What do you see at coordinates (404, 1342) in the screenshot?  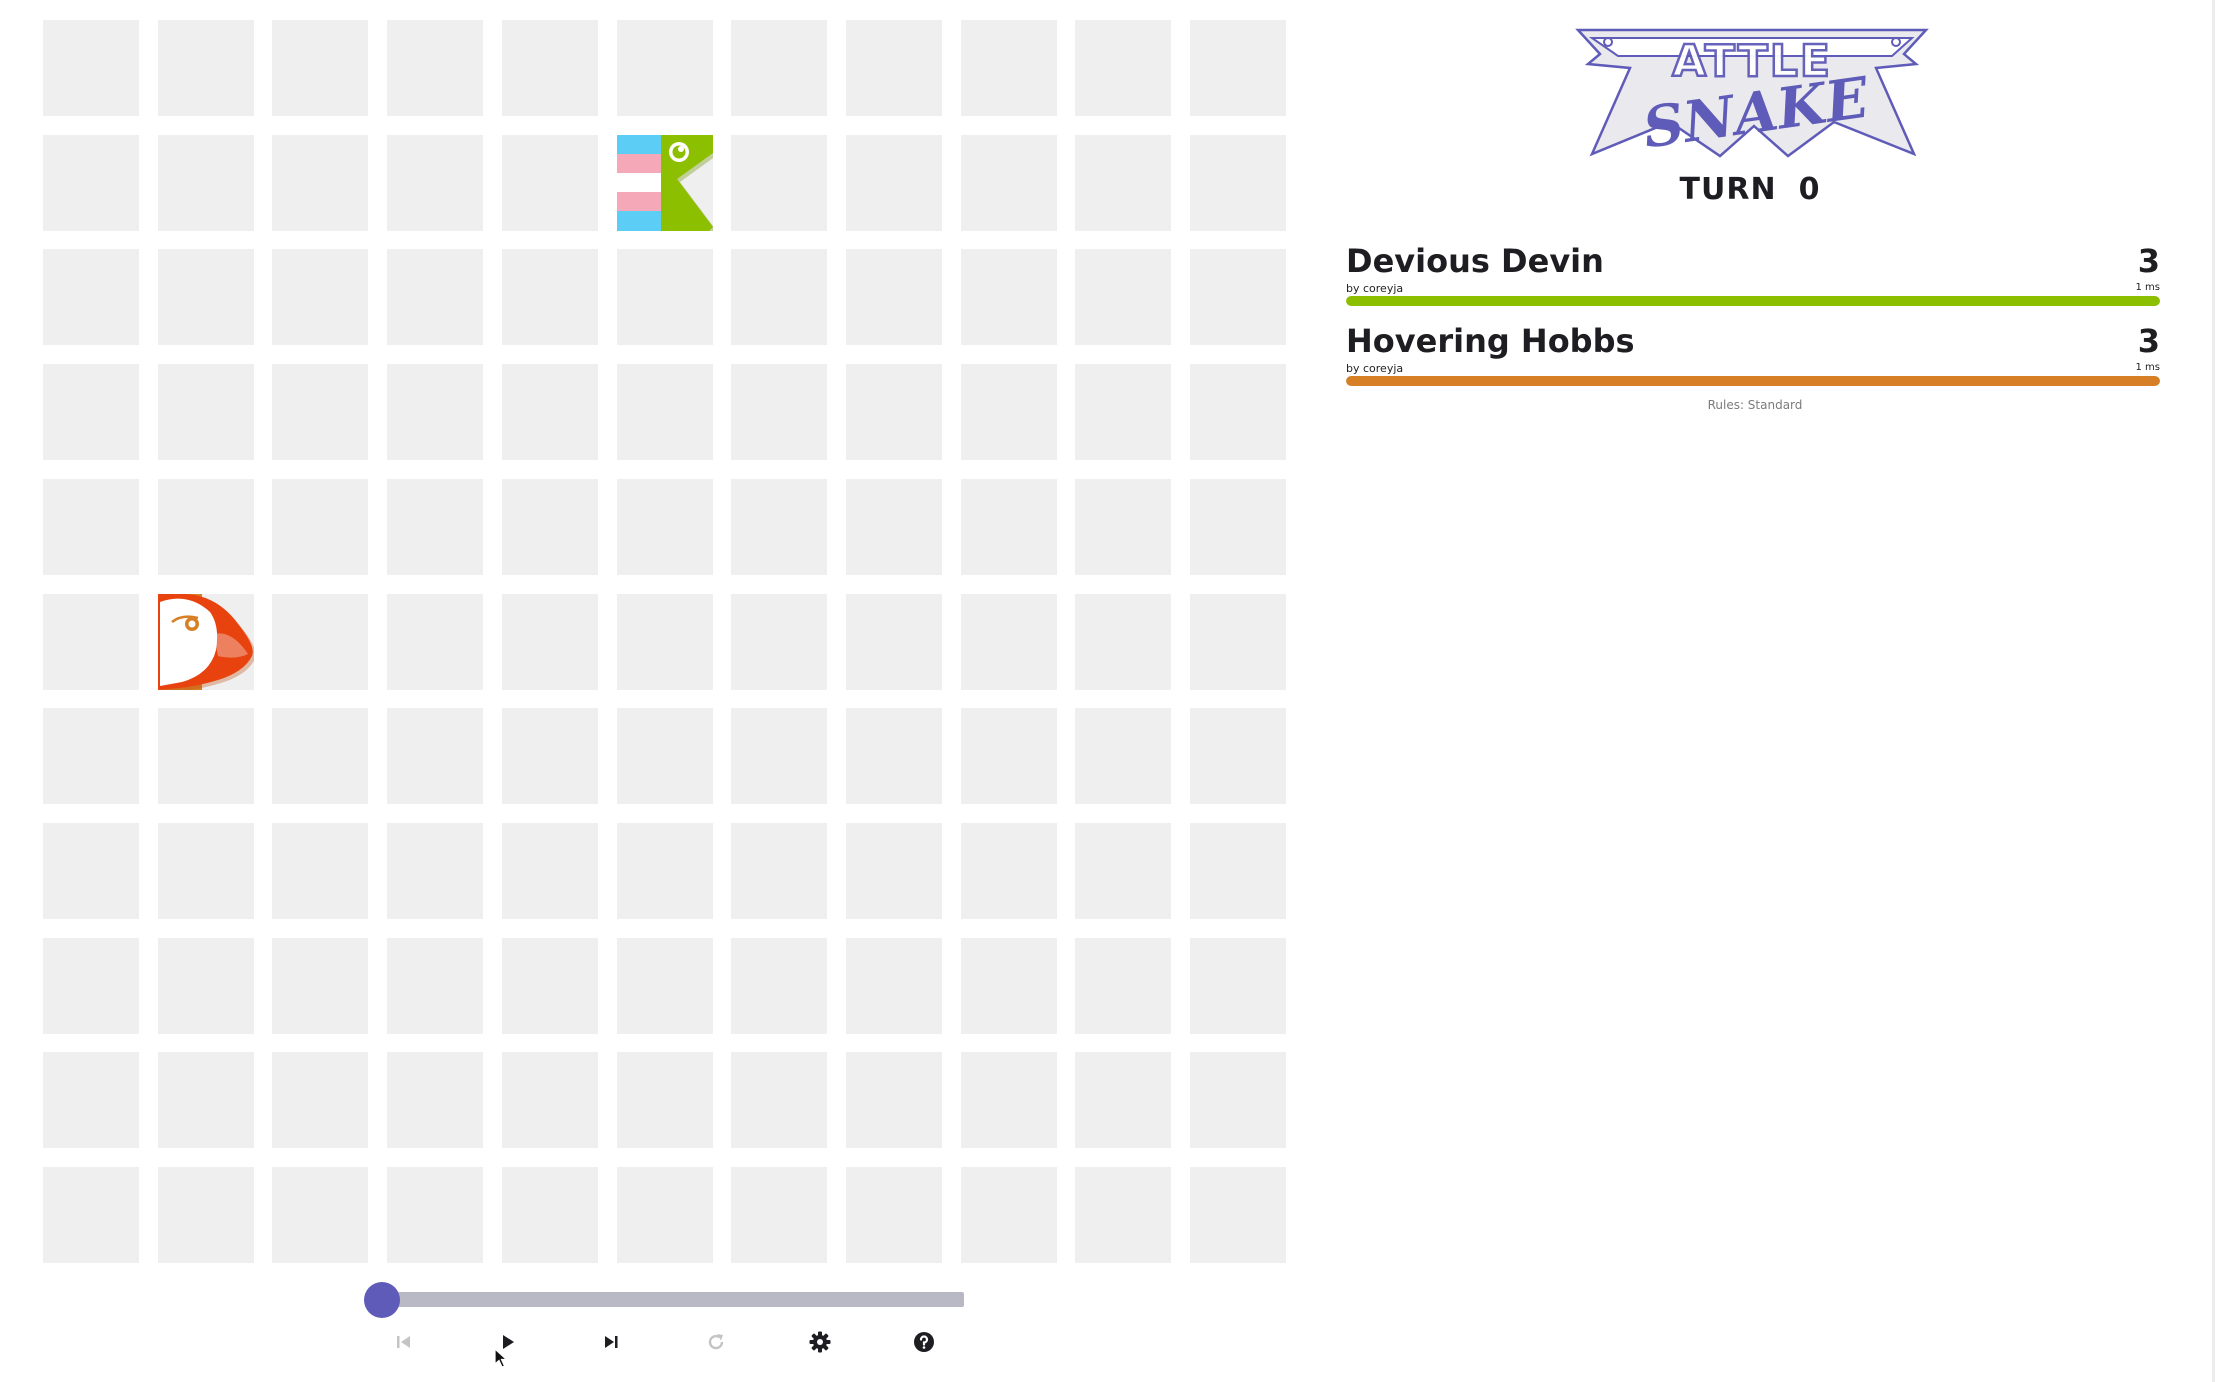 I see `skip-to-start-button` at bounding box center [404, 1342].